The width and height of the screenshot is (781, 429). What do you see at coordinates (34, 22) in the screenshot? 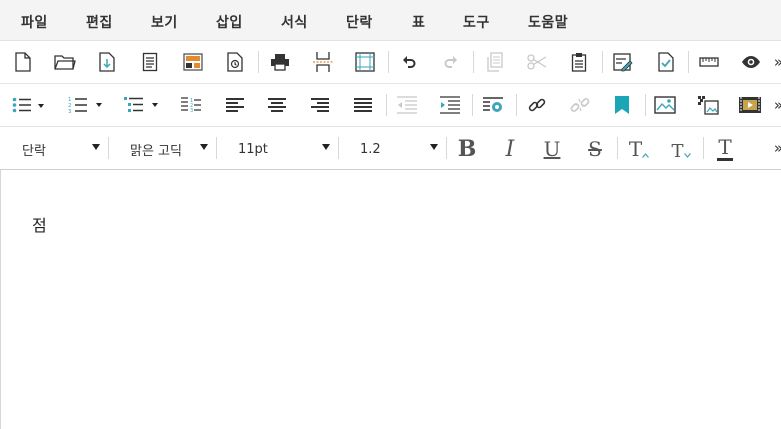
I see `menu-file: 파일` at bounding box center [34, 22].